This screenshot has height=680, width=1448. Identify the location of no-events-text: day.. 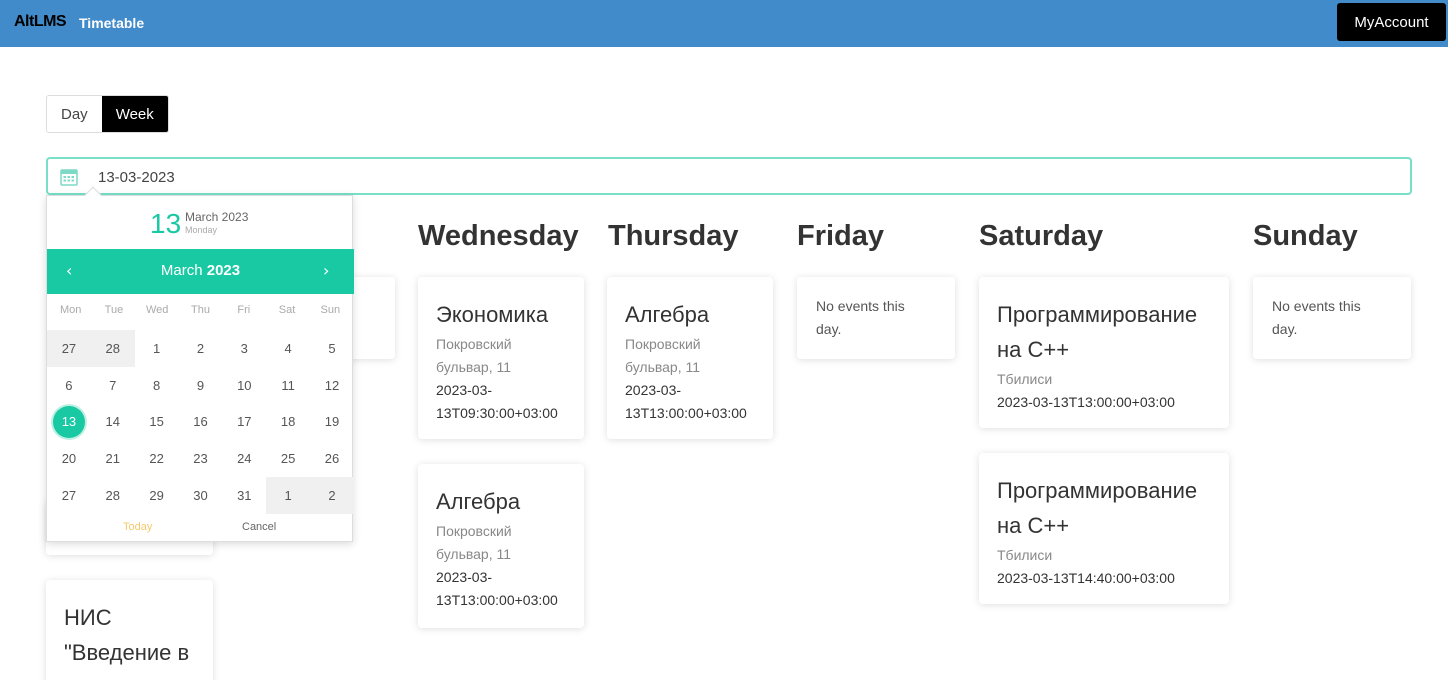
(829, 329).